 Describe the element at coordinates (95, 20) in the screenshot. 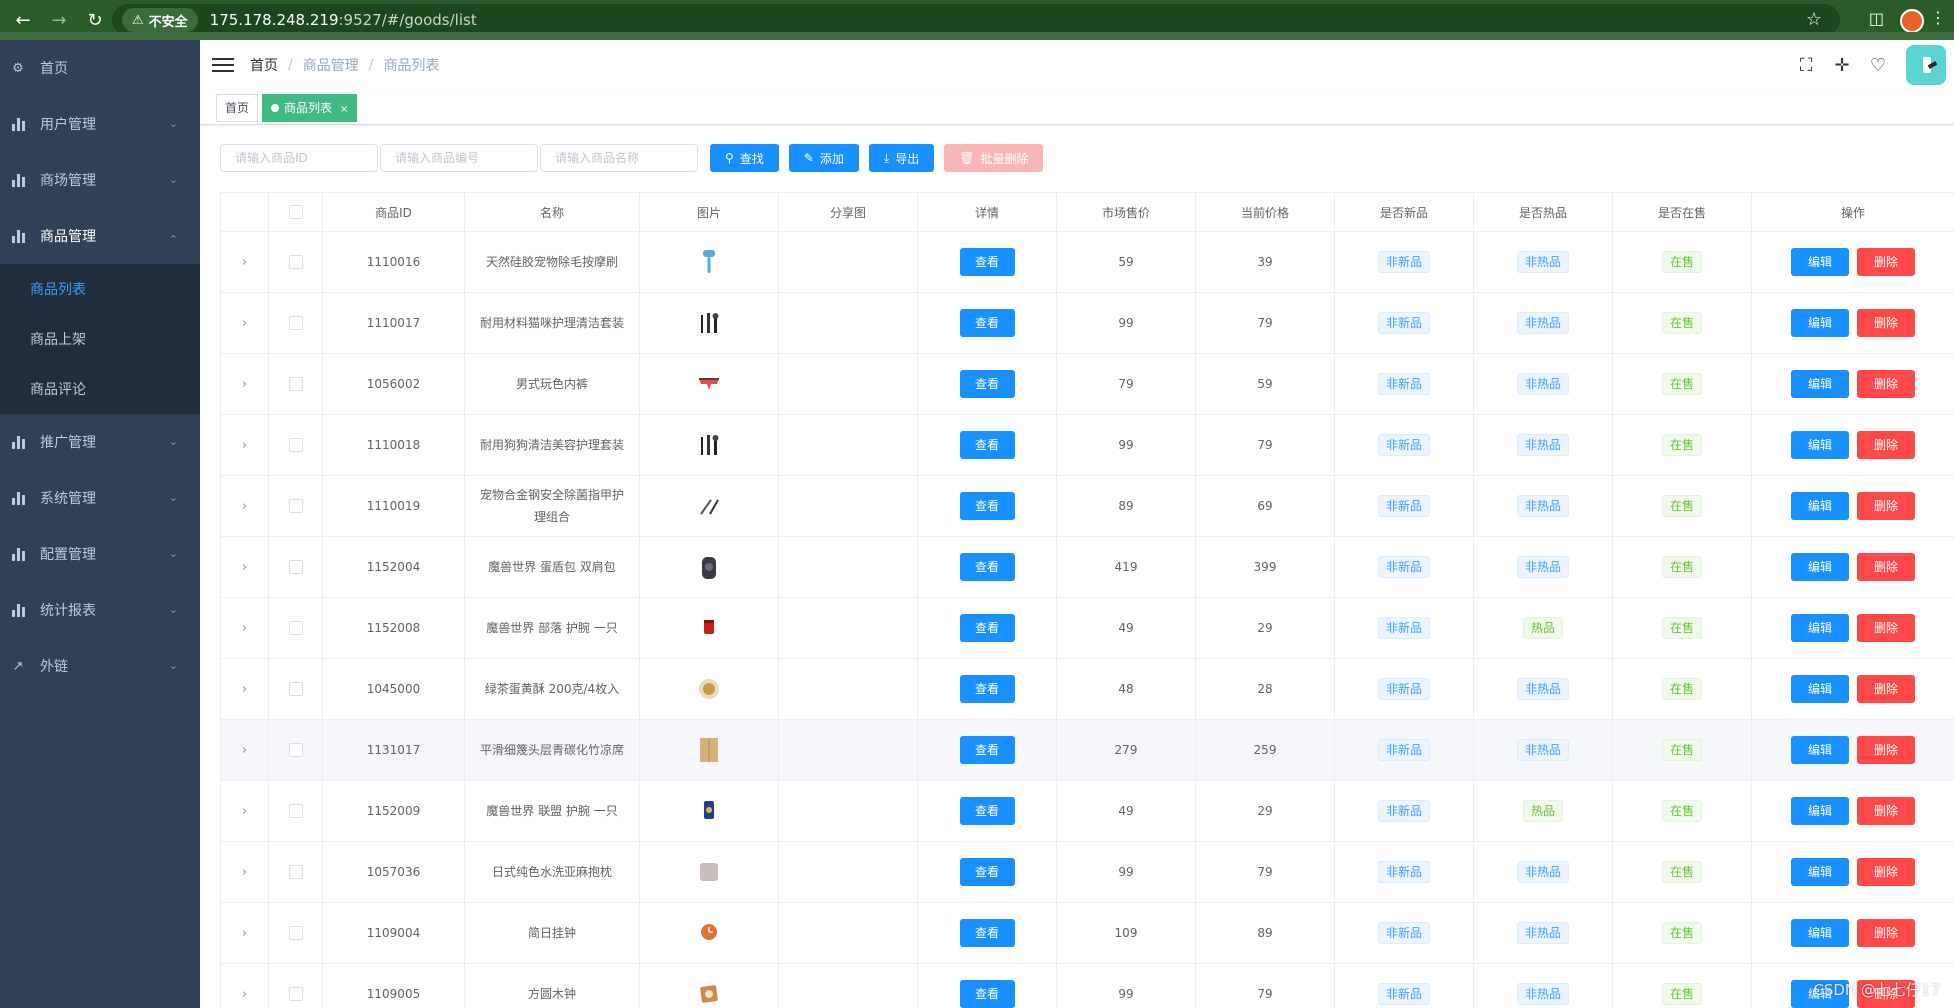

I see `reload-icon: ↻` at that location.